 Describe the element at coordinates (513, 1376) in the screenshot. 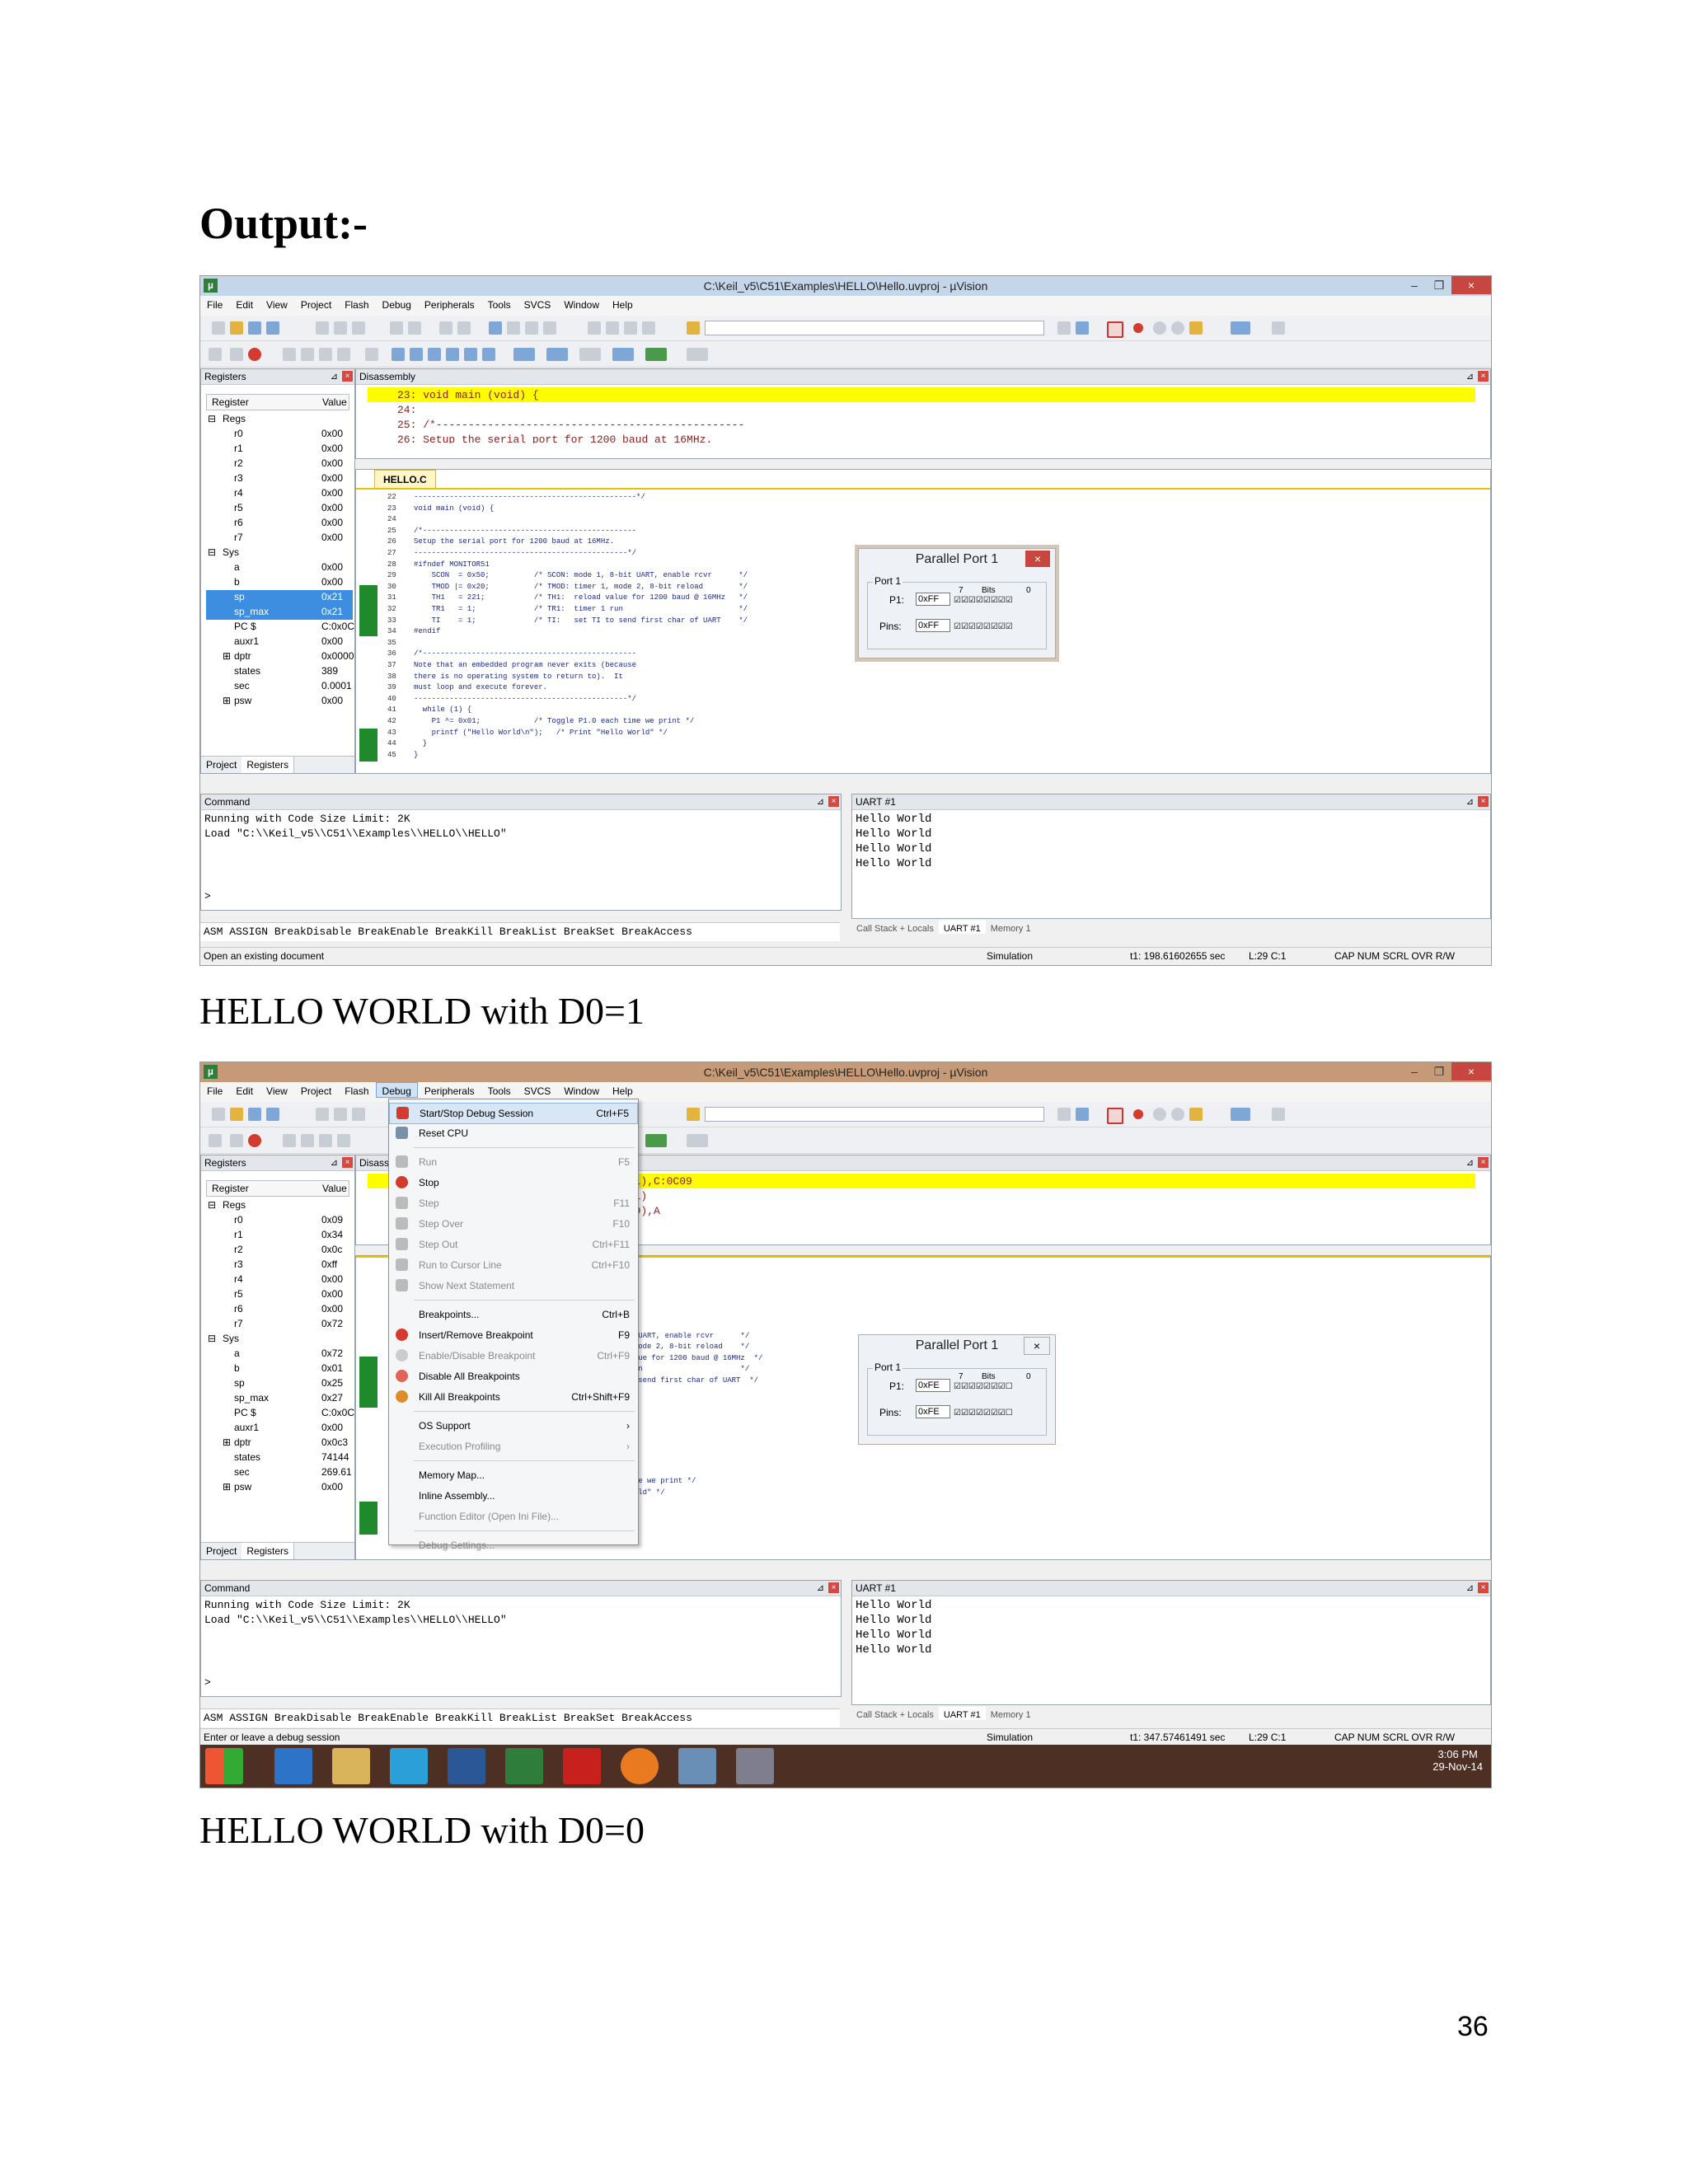

I see `debug-menu-item: Disable All Breakpoints` at that location.